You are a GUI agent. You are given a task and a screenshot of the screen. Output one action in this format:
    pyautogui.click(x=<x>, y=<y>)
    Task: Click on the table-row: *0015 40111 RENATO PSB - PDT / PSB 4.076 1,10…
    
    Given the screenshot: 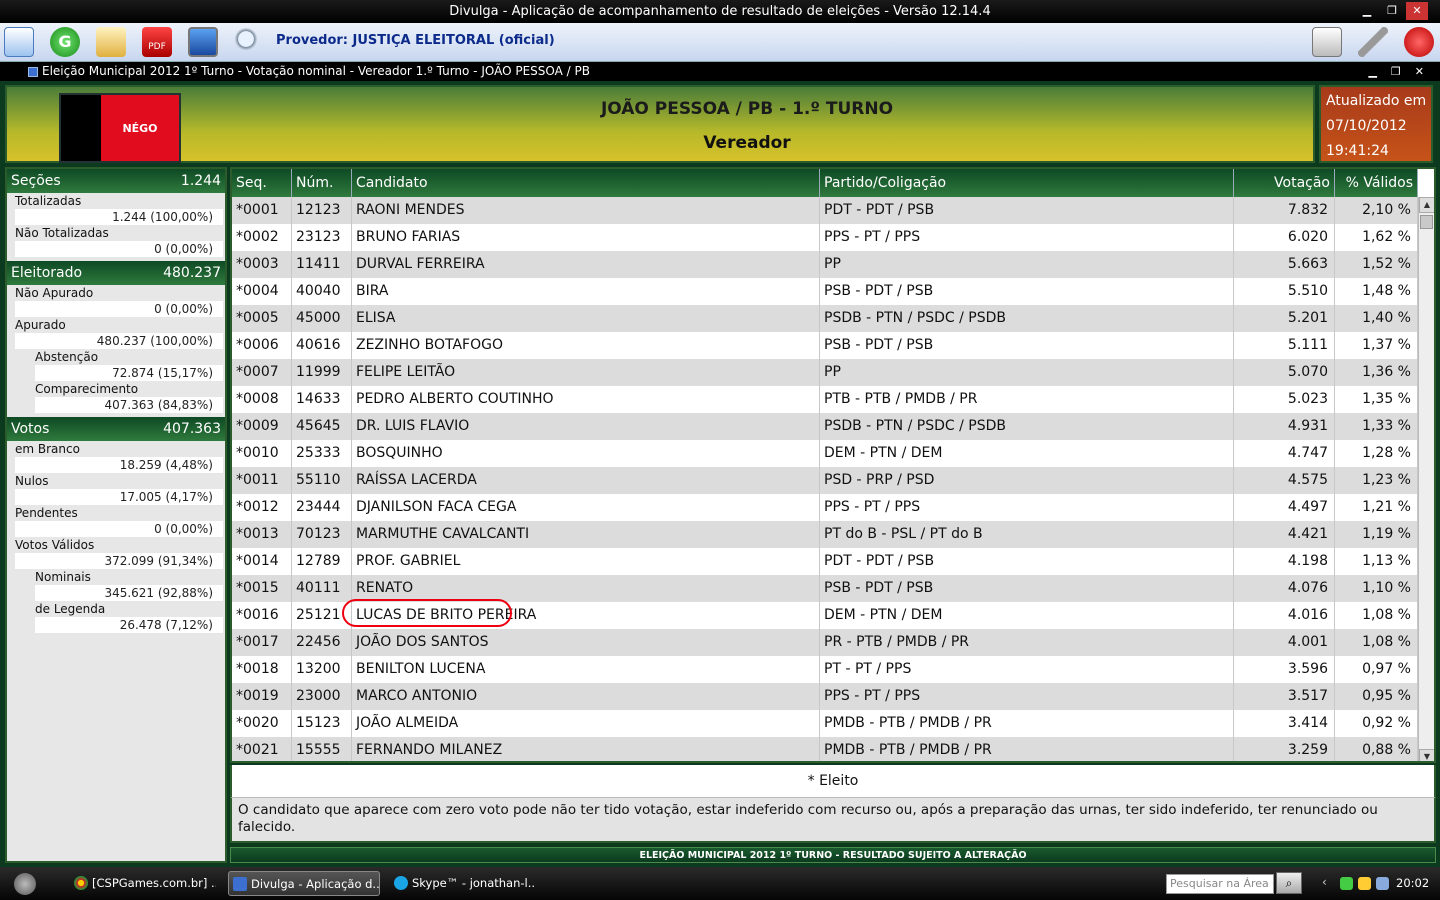 What is the action you would take?
    pyautogui.click(x=825, y=588)
    